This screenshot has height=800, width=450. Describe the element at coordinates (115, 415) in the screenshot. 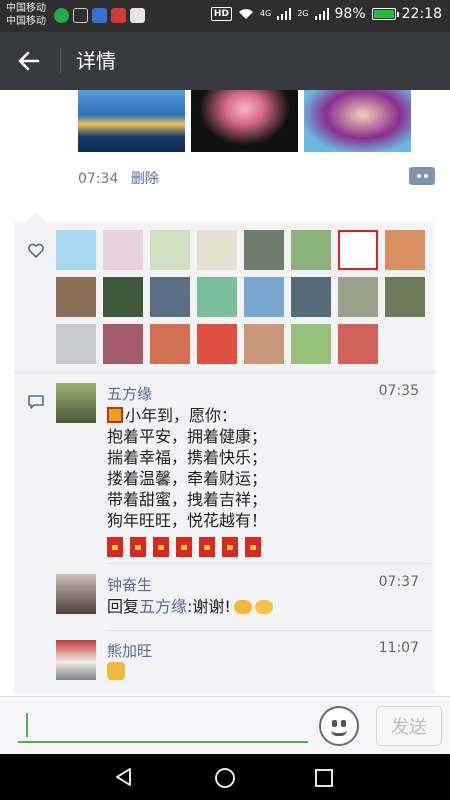

I see `gift-emoji-icon` at that location.